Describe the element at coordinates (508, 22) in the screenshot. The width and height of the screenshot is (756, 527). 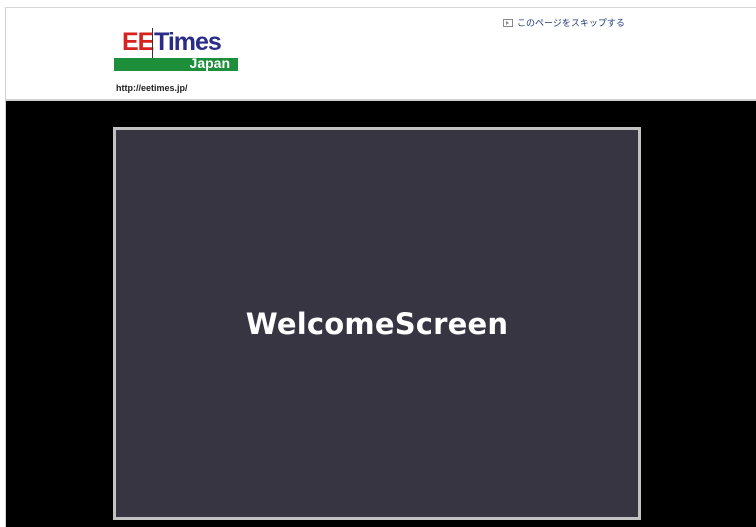
I see `skip-icon` at that location.